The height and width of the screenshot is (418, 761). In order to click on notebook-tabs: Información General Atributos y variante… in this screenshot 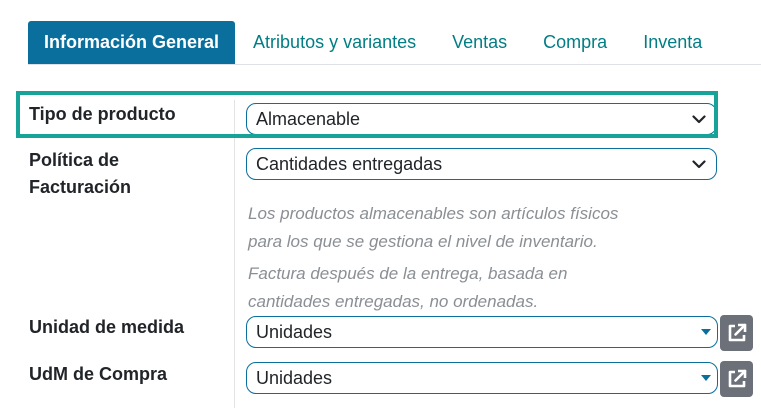, I will do `click(394, 42)`.